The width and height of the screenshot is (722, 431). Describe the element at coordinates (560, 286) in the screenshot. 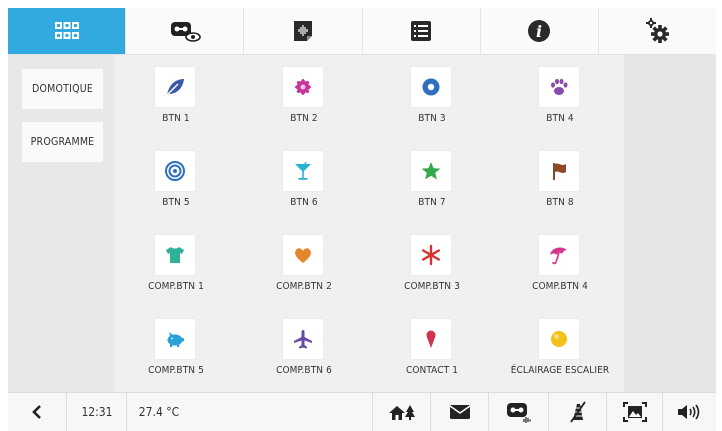

I see `button-label: COMP.BTN 4` at that location.